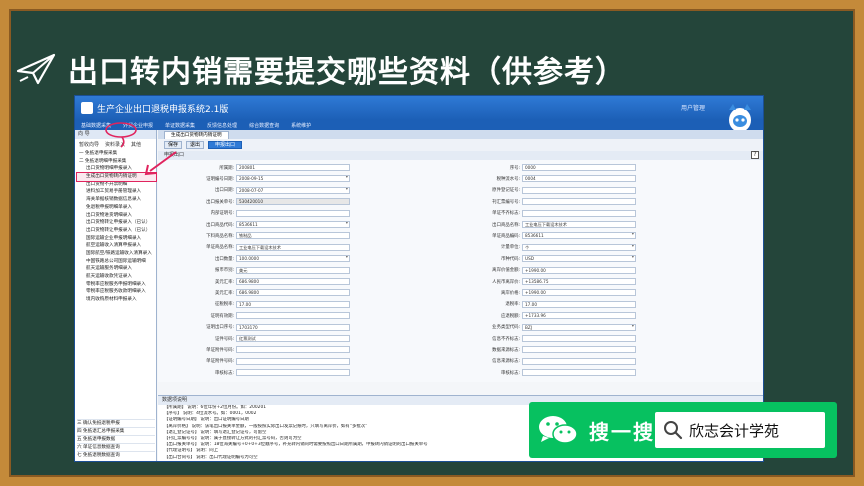  Describe the element at coordinates (89, 144) in the screenshot. I see `nav-tab-guide: 暂收向导` at that location.